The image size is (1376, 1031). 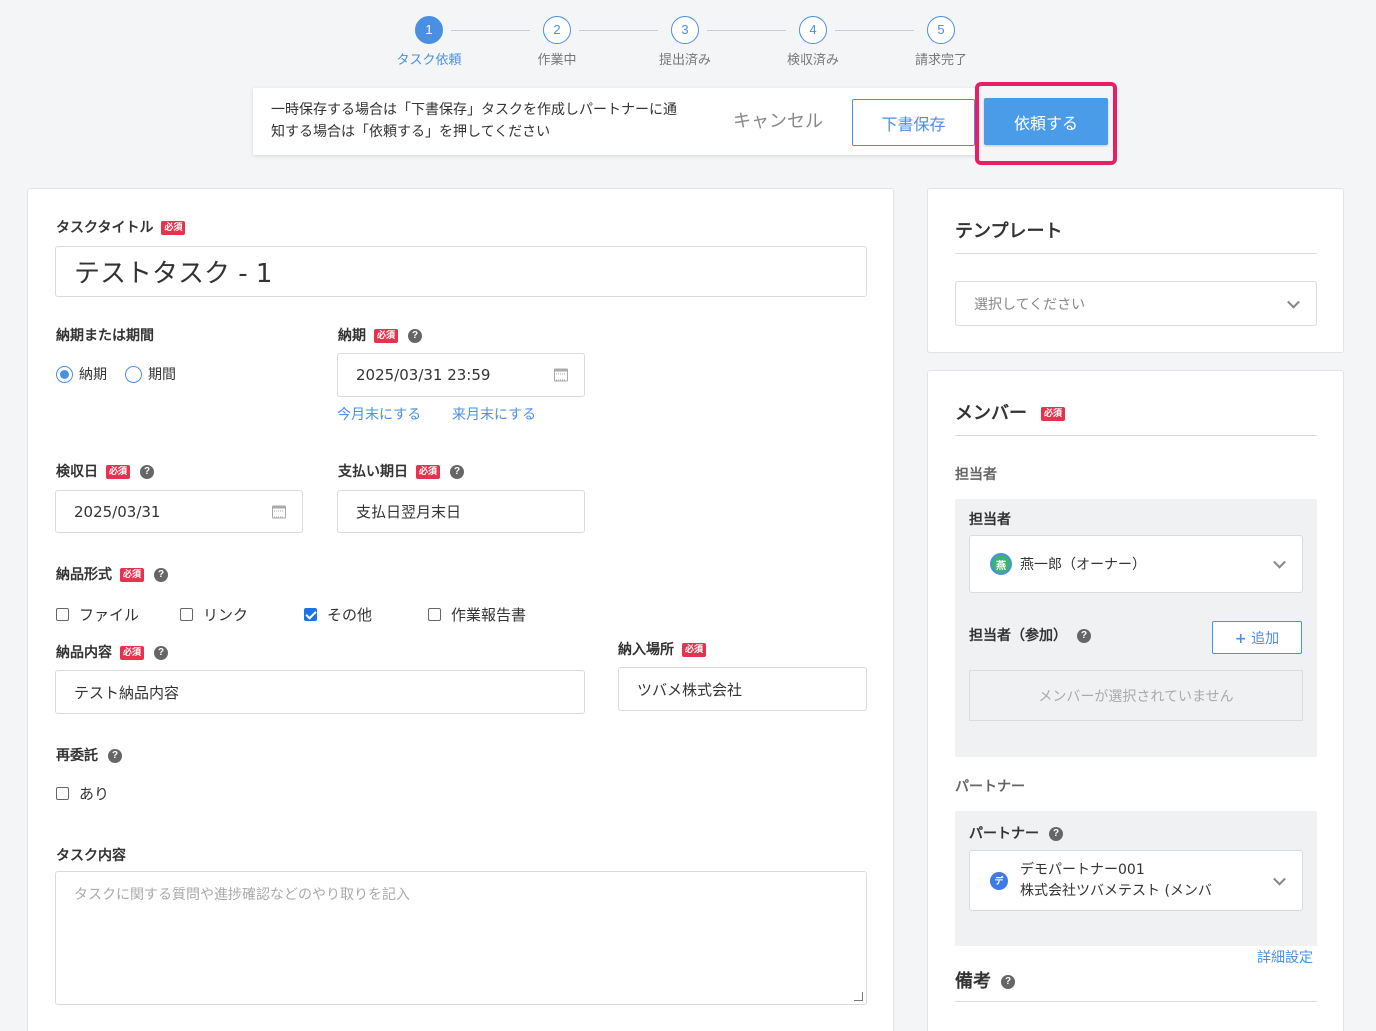 I want to click on delivery-place-label: 納入場所 必須, so click(x=662, y=649).